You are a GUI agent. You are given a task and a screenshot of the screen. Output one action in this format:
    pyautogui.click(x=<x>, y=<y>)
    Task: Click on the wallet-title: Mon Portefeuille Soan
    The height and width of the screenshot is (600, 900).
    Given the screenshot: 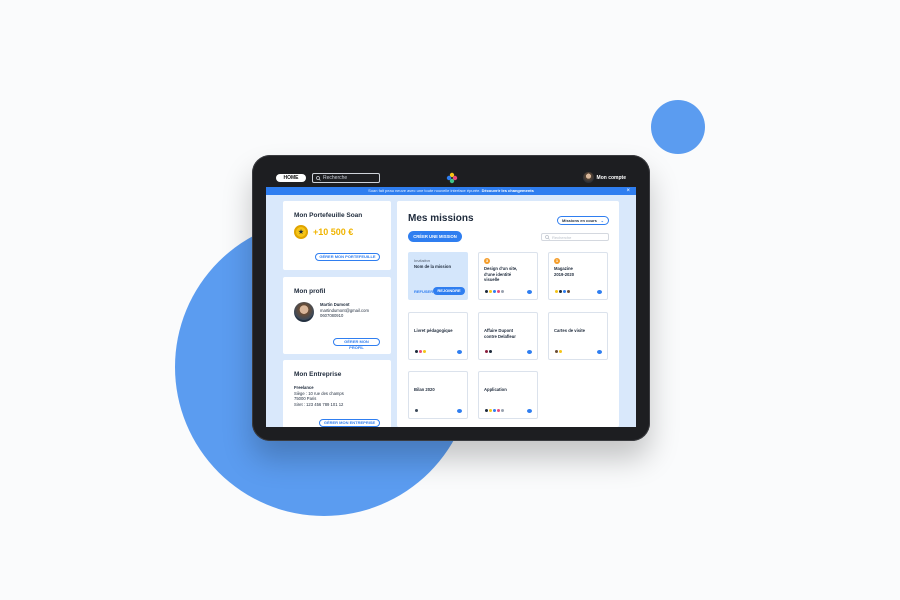 What is the action you would take?
    pyautogui.click(x=328, y=215)
    